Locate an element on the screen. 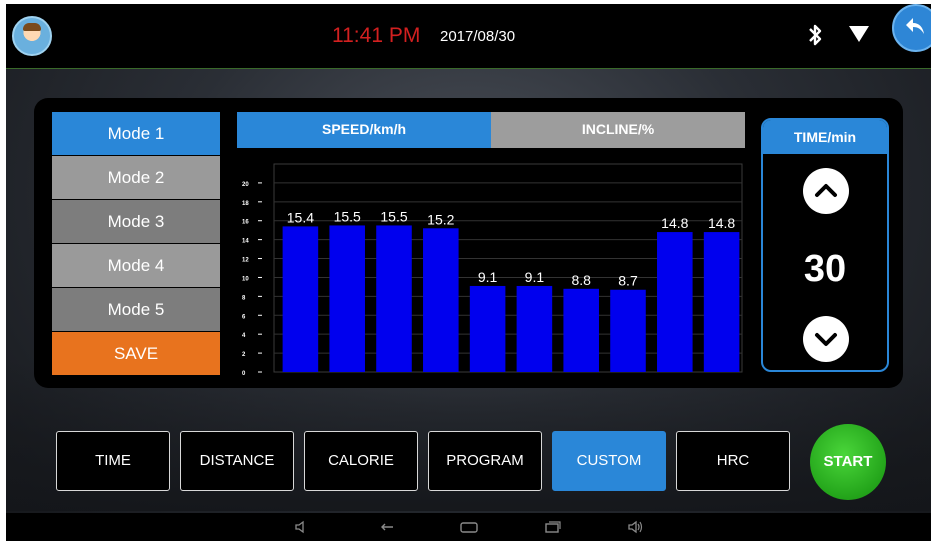 Image resolution: width=937 pixels, height=545 pixels. wifi-icon is located at coordinates (859, 34).